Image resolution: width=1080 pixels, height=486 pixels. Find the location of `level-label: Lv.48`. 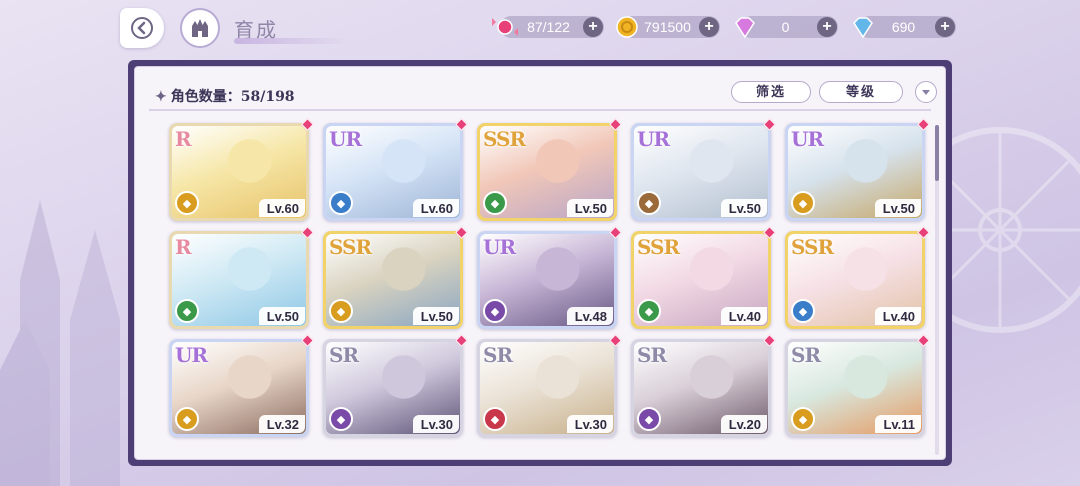

level-label: Lv.48 is located at coordinates (589, 316).